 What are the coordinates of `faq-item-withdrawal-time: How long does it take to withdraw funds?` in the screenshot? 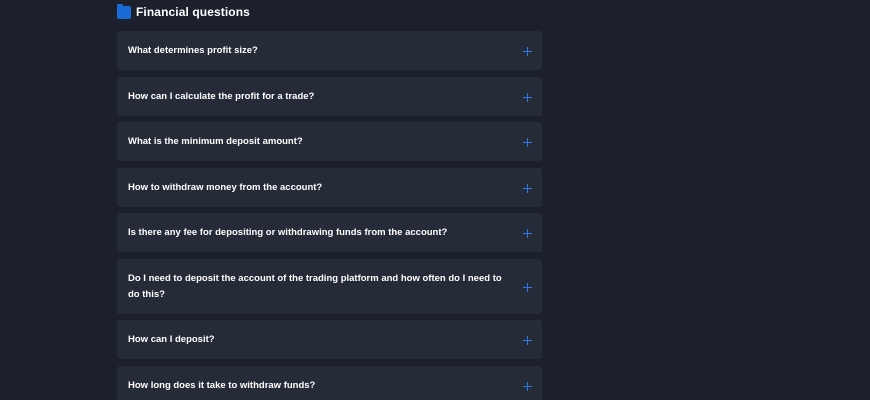 It's located at (329, 383).